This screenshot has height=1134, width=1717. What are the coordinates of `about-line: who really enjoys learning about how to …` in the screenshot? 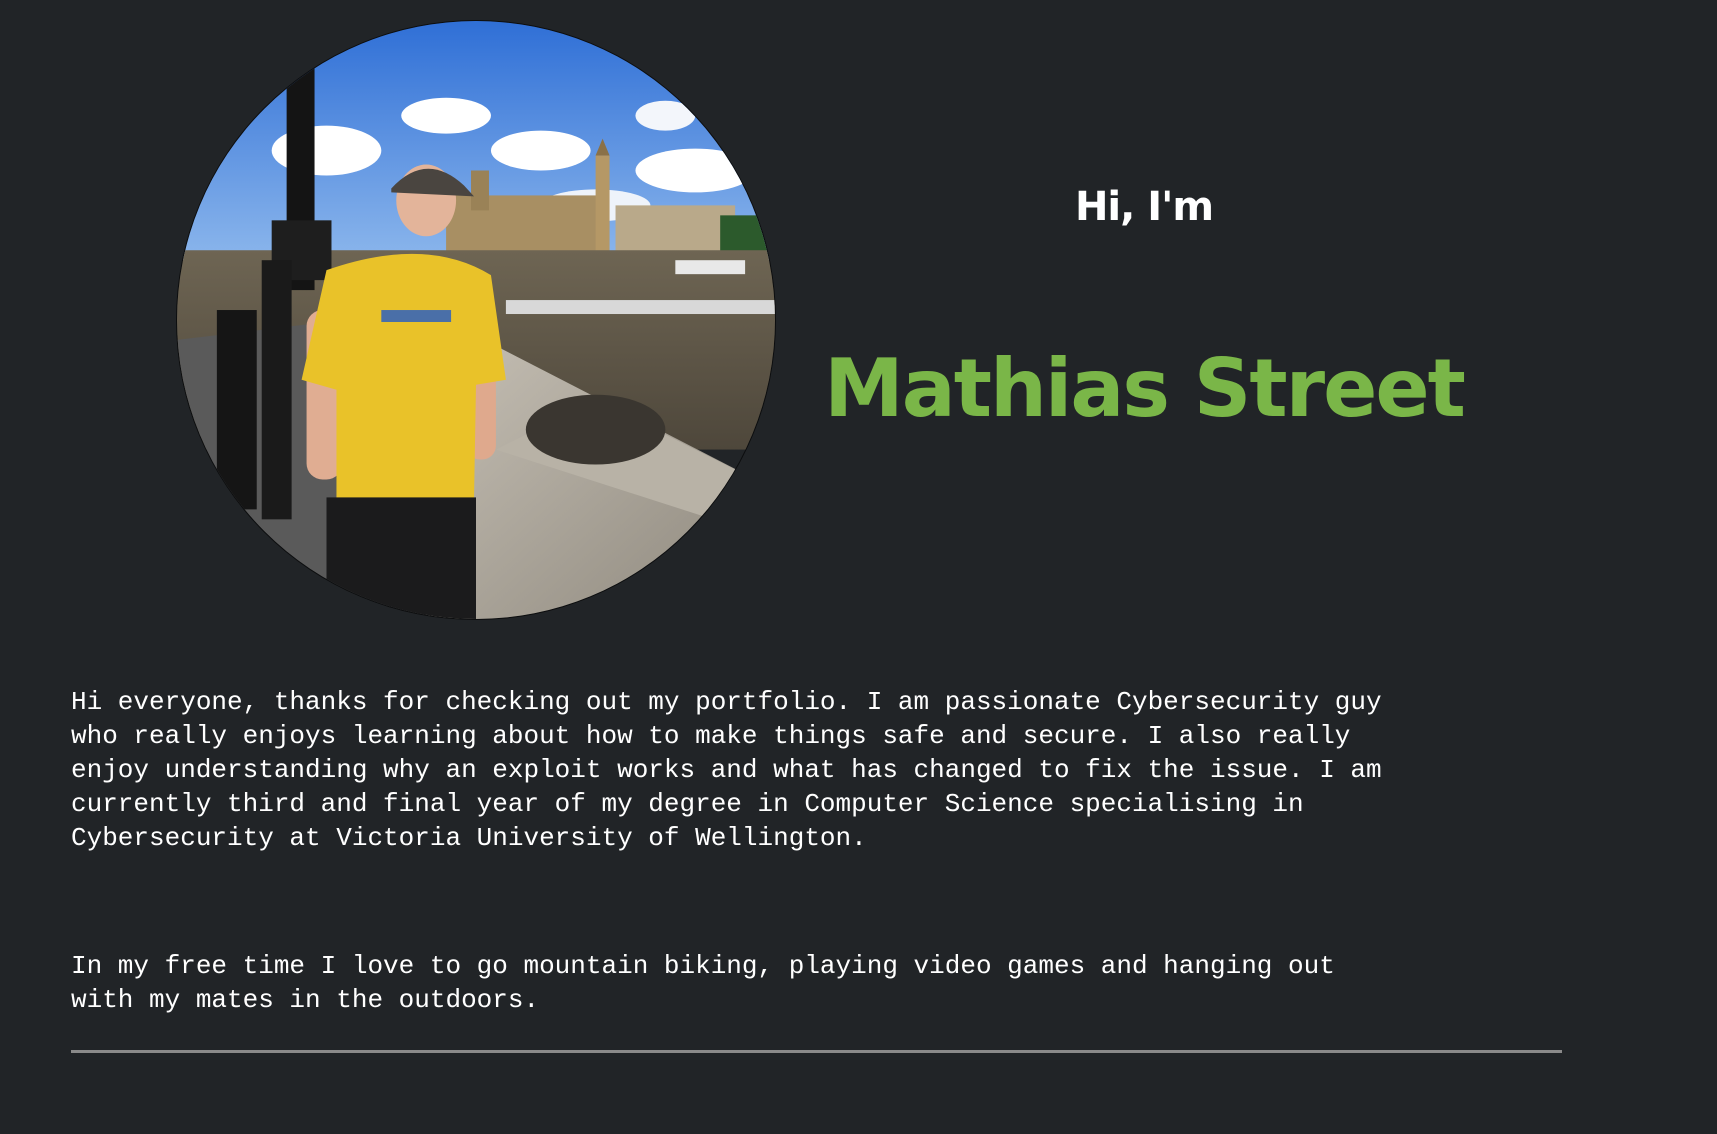 It's located at (711, 736).